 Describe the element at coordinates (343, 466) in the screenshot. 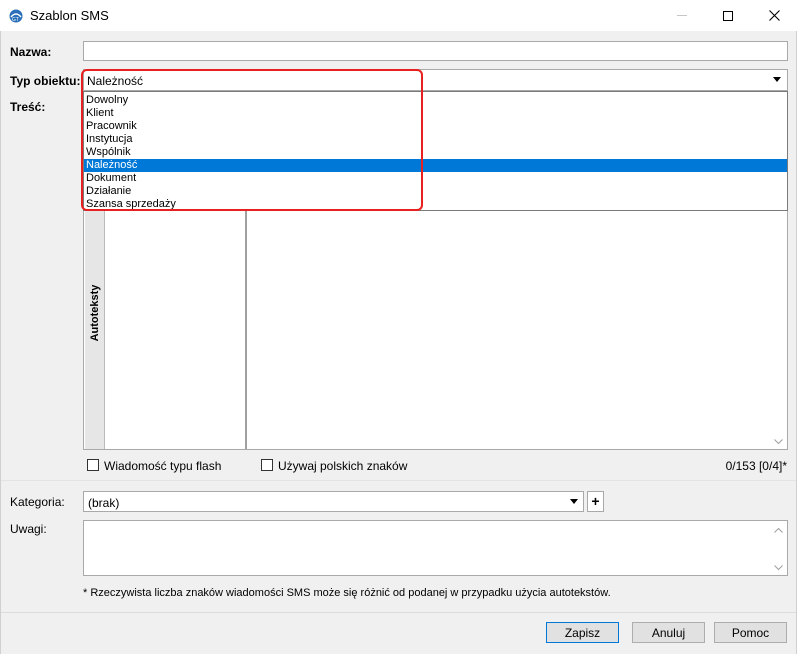

I see `polish-chars-label: Używaj polskich znaków` at that location.